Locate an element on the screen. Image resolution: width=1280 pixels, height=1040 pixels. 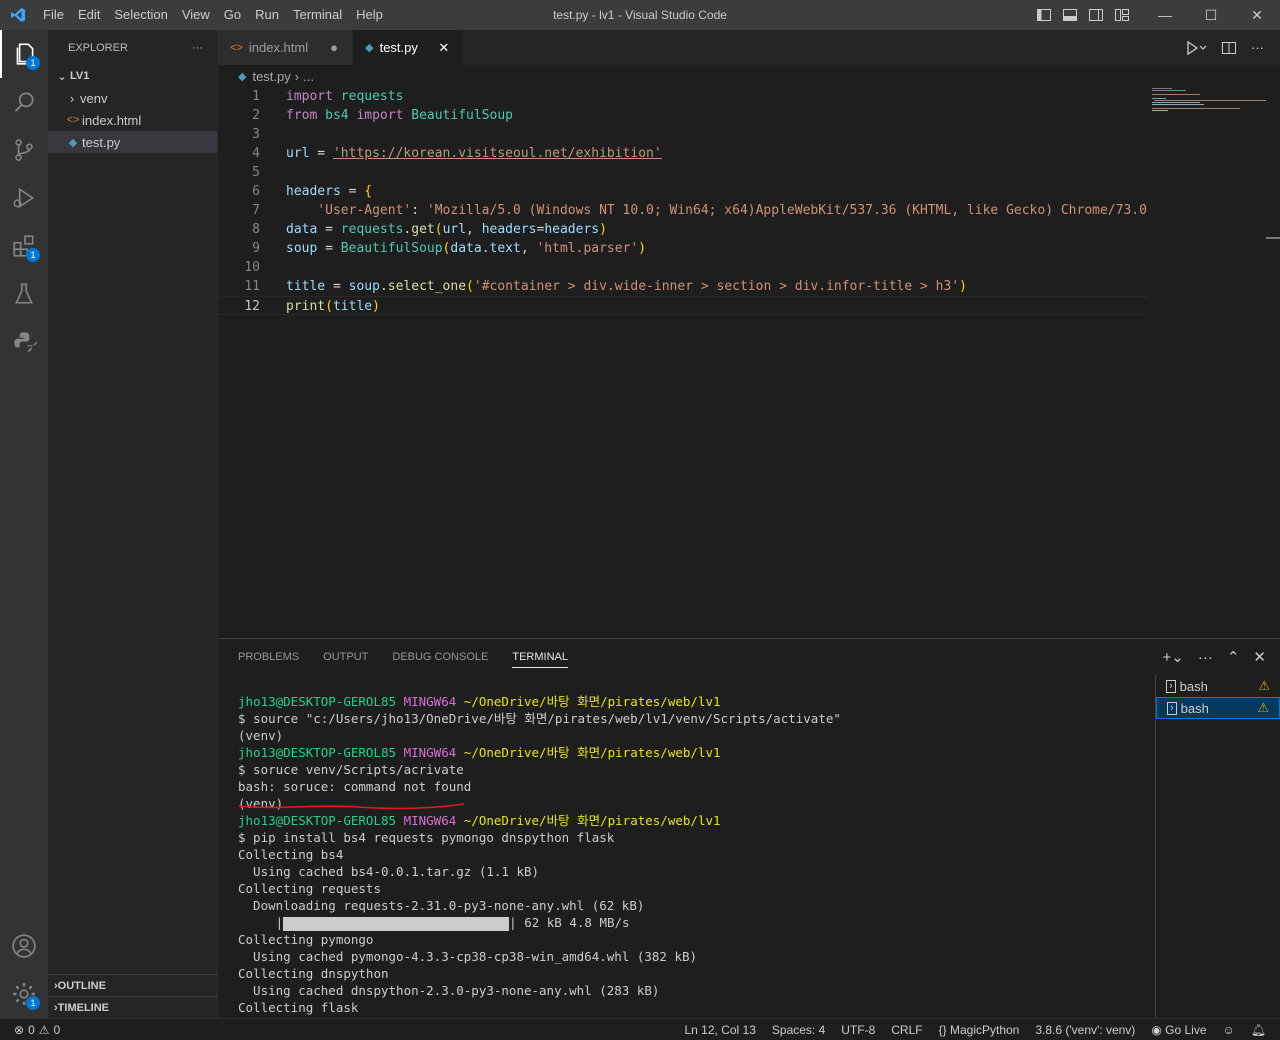
error-icon: ⊗ is located at coordinates (19, 1029).